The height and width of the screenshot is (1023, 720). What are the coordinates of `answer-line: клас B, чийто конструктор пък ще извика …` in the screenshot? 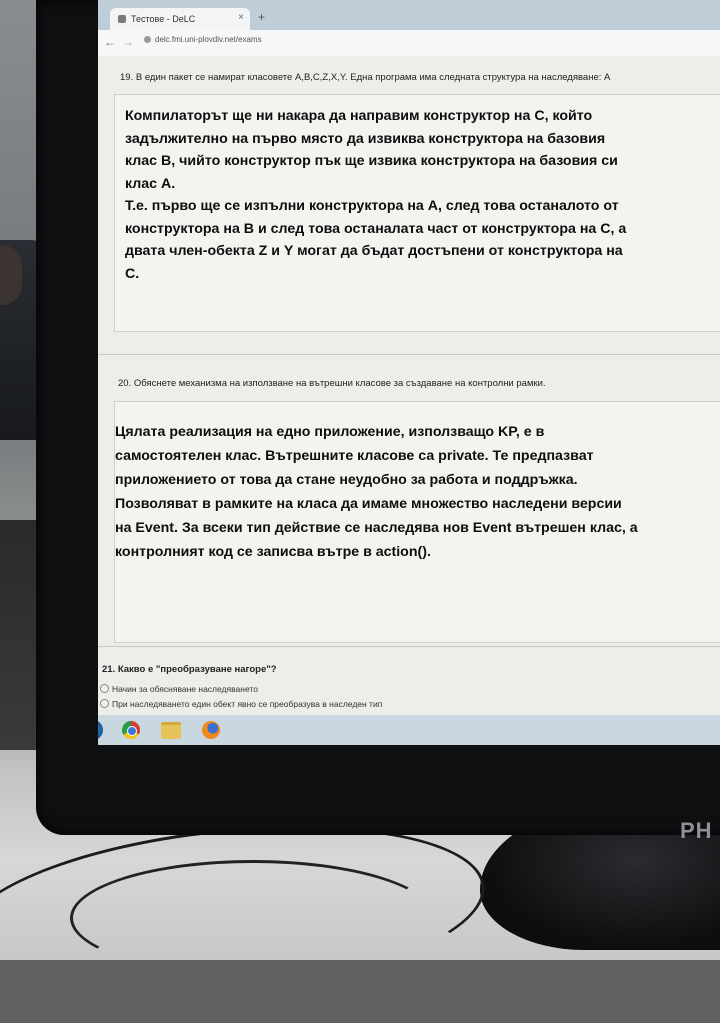 It's located at (371, 161).